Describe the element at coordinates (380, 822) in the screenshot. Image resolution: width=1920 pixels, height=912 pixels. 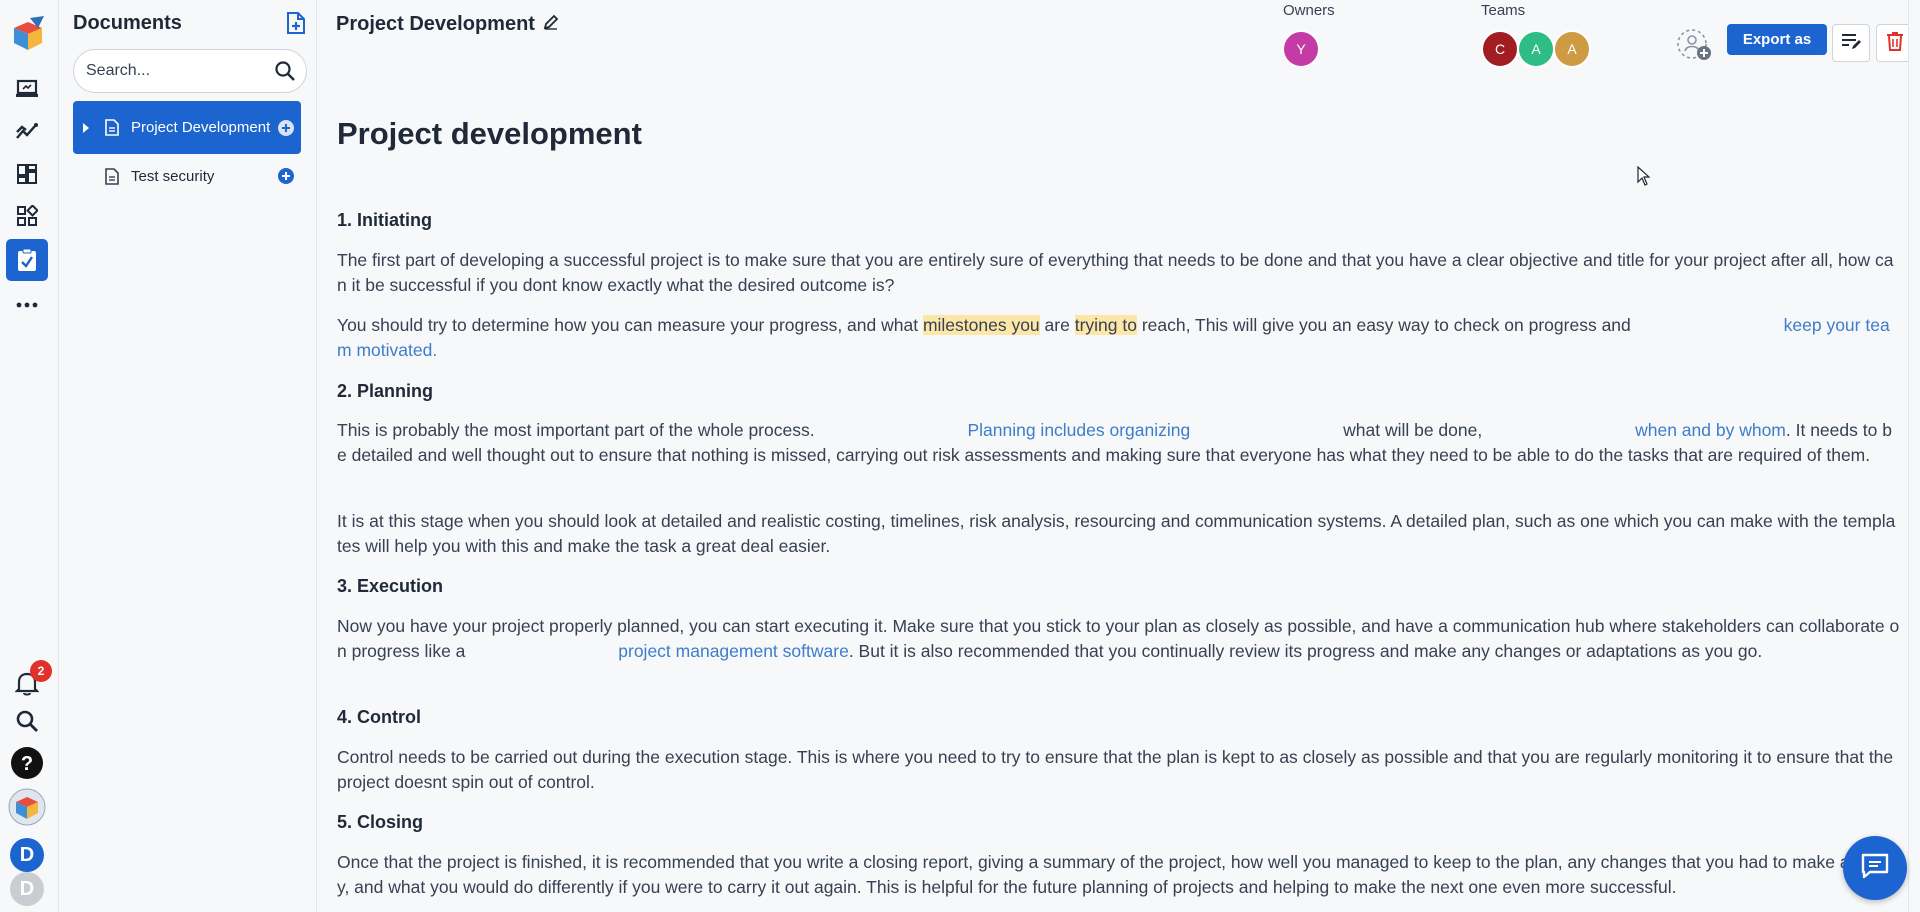
I see `section-title: 5. Closing` at that location.